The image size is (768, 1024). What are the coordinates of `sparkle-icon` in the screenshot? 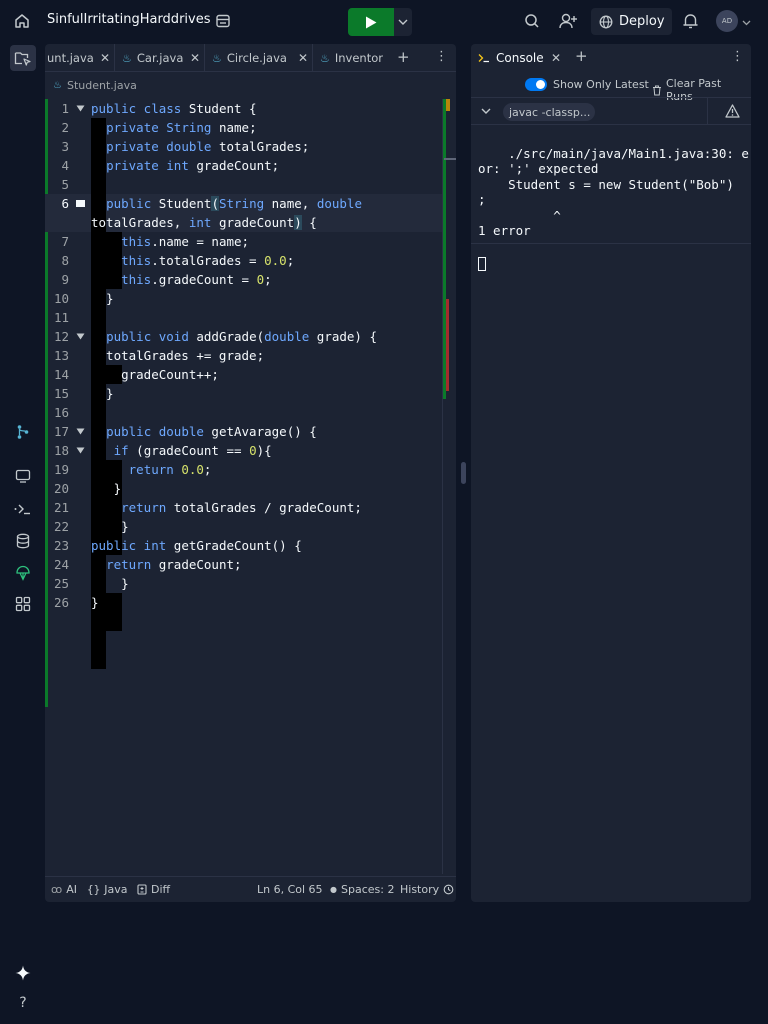 It's located at (23, 973).